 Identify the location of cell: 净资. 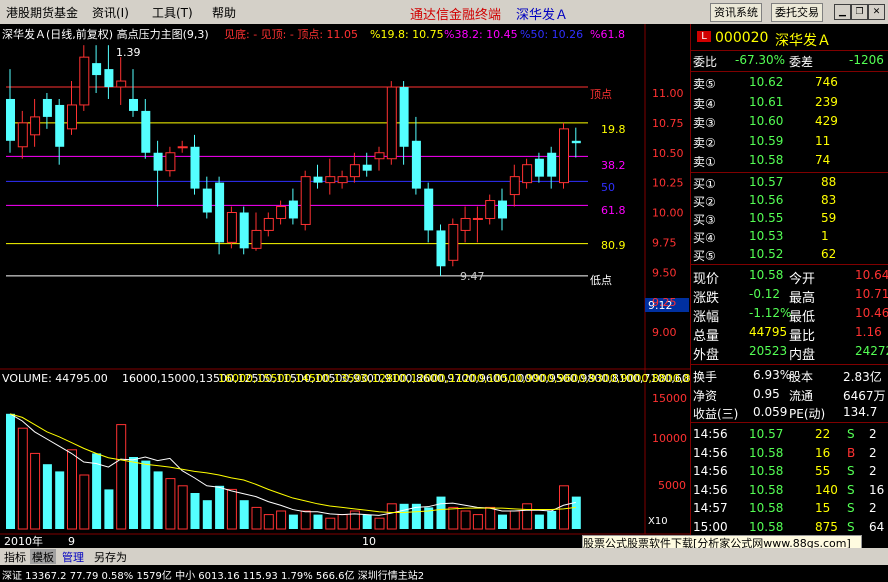
(705, 395).